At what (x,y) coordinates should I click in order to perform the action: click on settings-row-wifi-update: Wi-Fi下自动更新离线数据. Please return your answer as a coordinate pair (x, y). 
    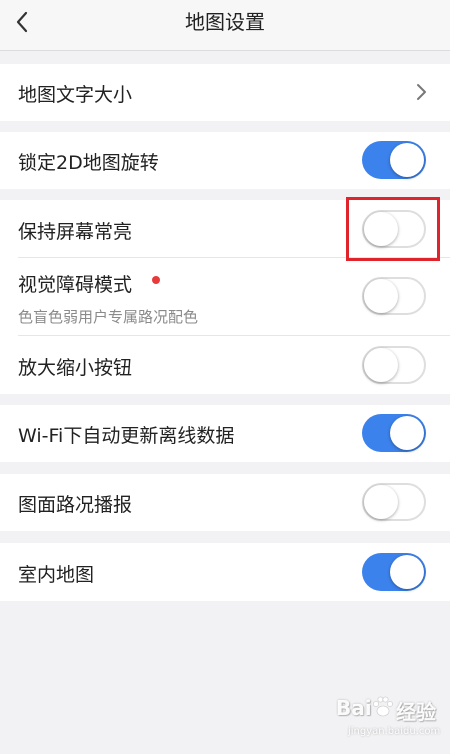
    Looking at the image, I should click on (225, 433).